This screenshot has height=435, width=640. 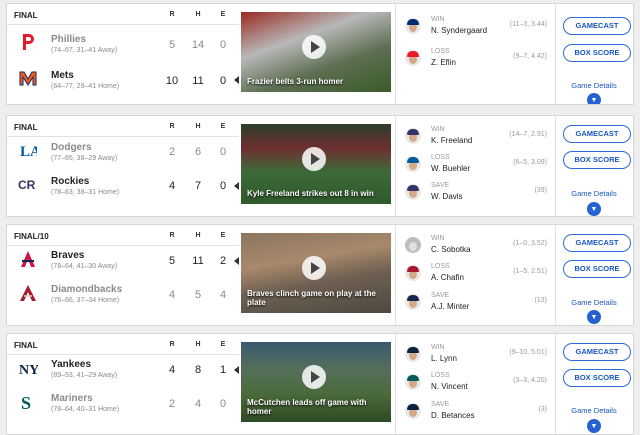 I want to click on pitcher-name: A. Chafin, so click(x=447, y=277).